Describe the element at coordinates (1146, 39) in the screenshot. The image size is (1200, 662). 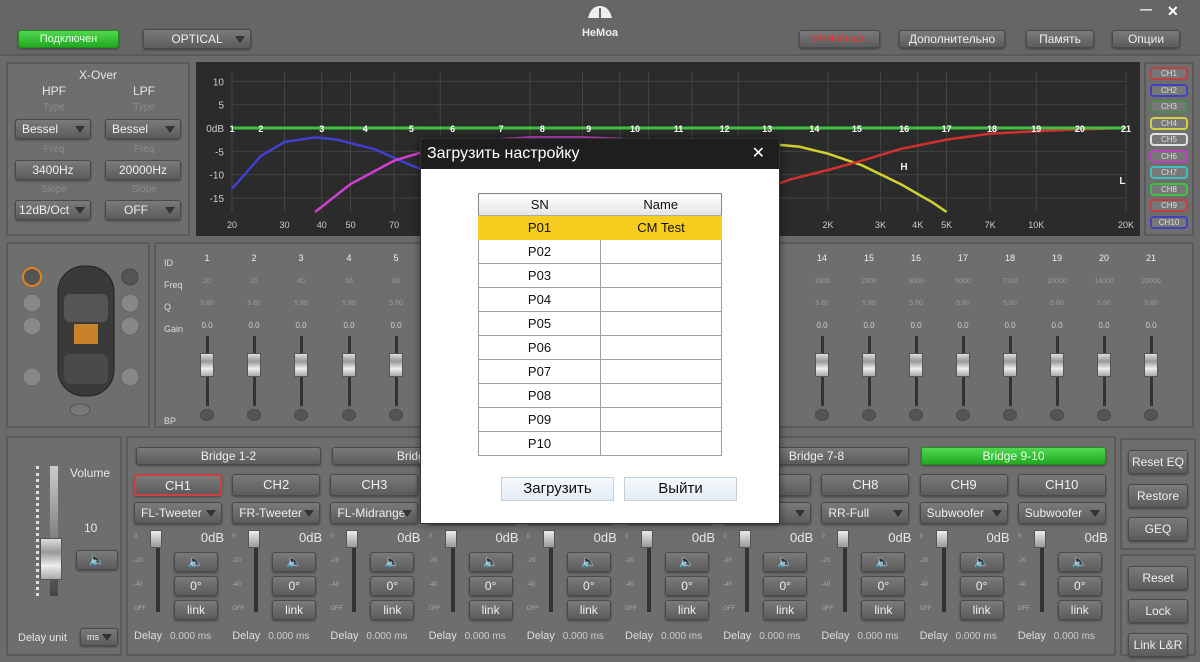
I see `options-button: Опции` at that location.